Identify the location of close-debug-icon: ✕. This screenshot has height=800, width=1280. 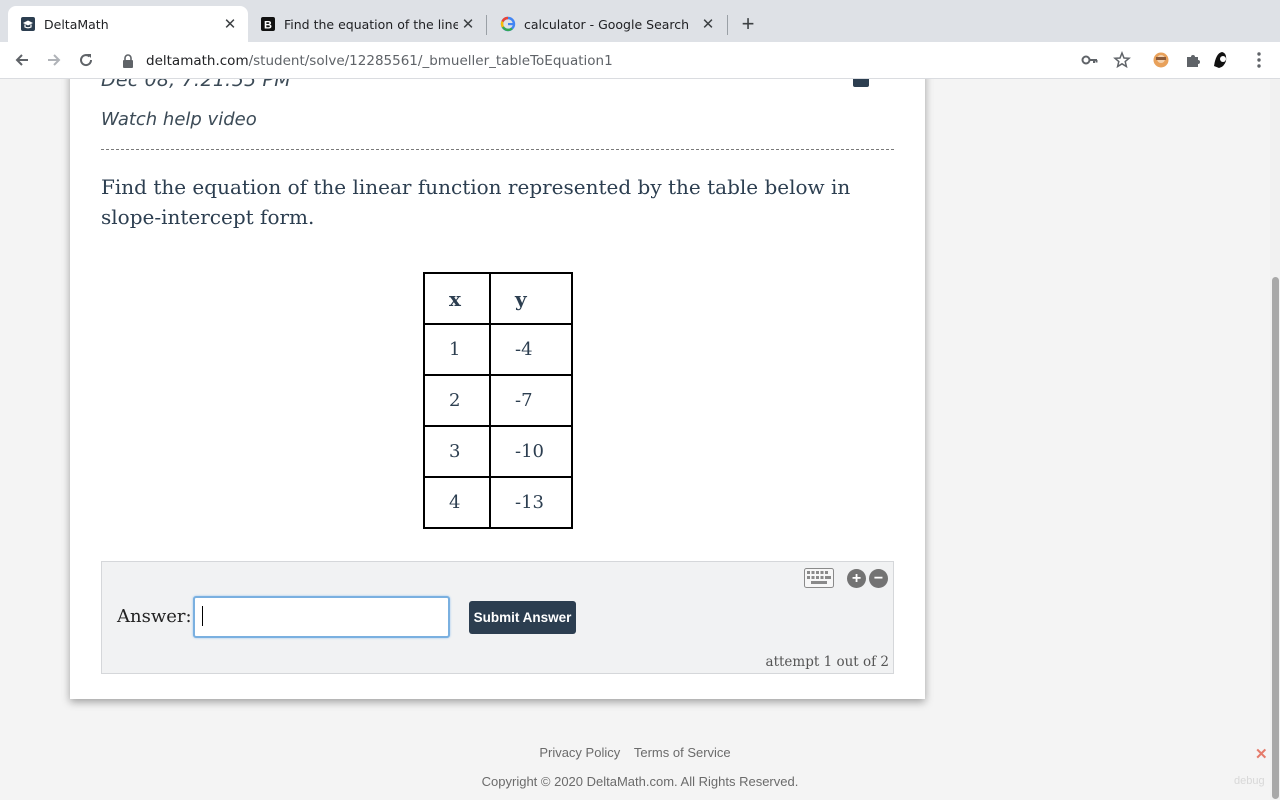
(1261, 754).